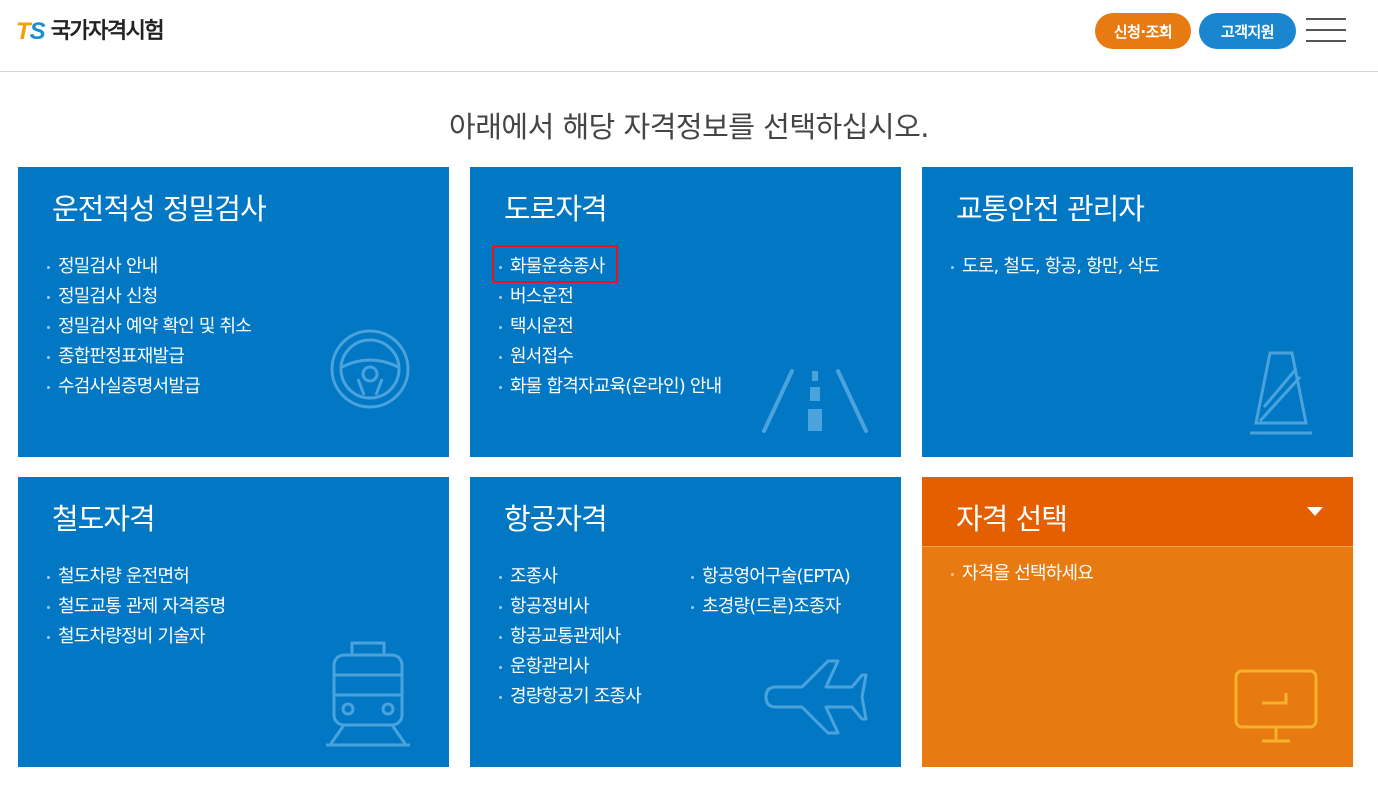 The width and height of the screenshot is (1378, 796). Describe the element at coordinates (770, 607) in the screenshot. I see `menu-item-drone-pilot: 초경량(드론)조종자` at that location.